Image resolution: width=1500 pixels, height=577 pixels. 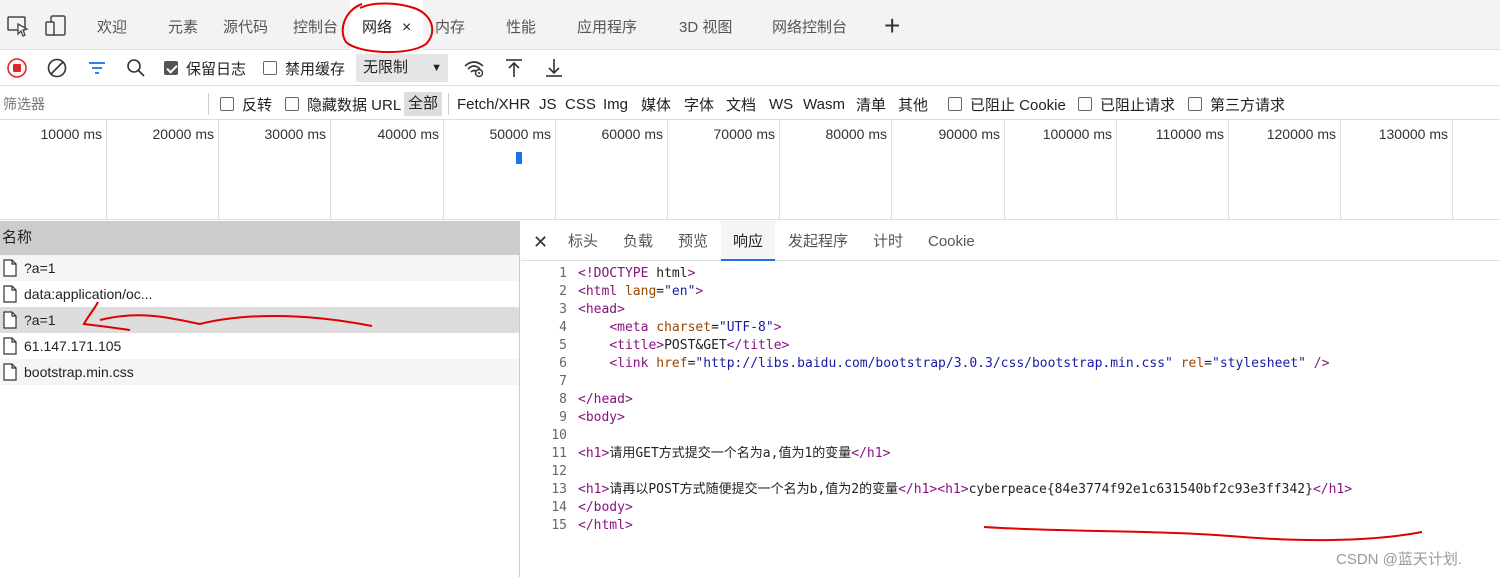 What do you see at coordinates (563, 309) in the screenshot?
I see `line-number: 3` at bounding box center [563, 309].